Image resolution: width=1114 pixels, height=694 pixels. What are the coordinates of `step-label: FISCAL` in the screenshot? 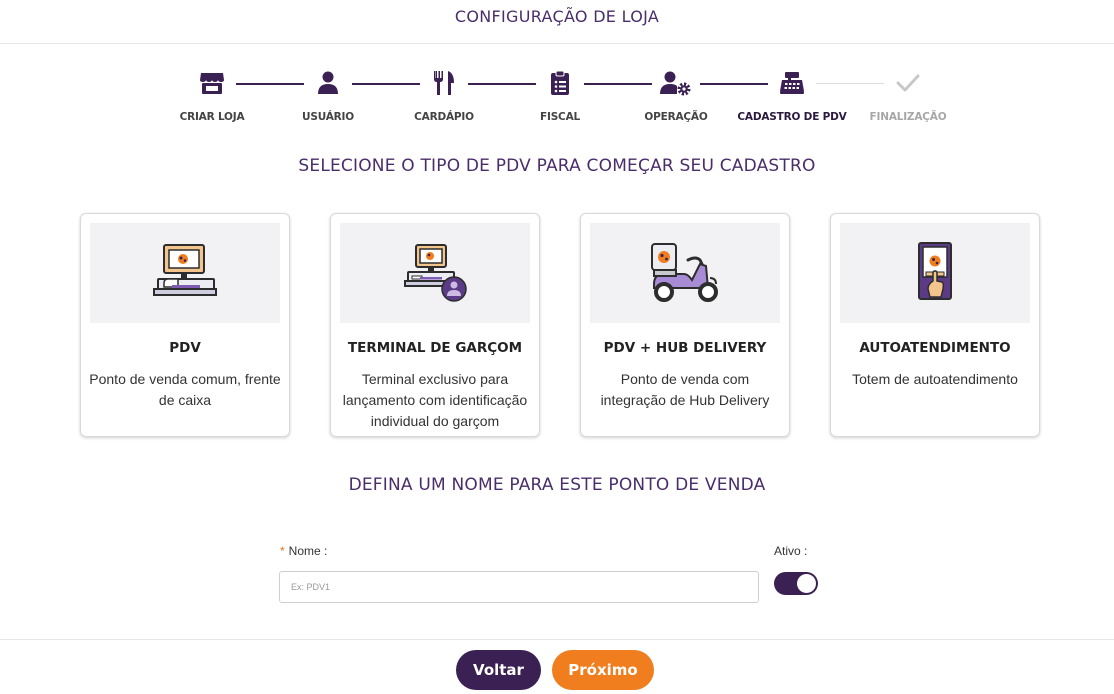 It's located at (560, 117).